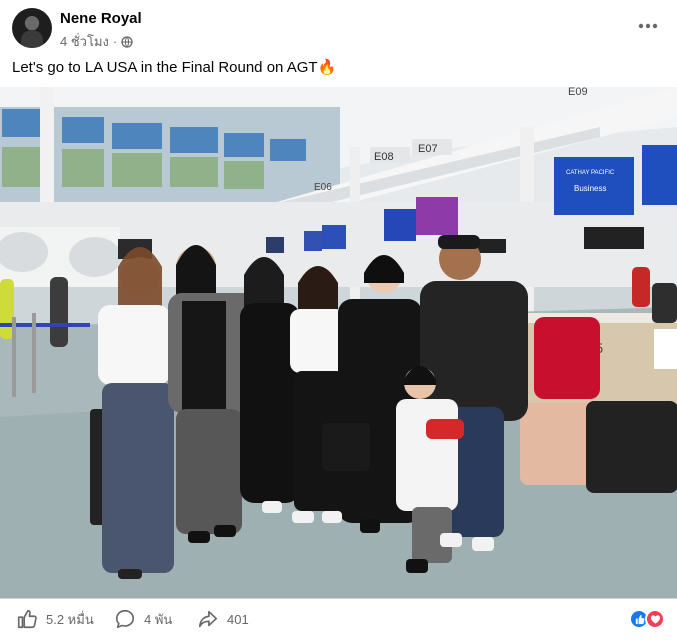 The height and width of the screenshot is (641, 677). What do you see at coordinates (238, 619) in the screenshot?
I see `share-count: 401` at bounding box center [238, 619].